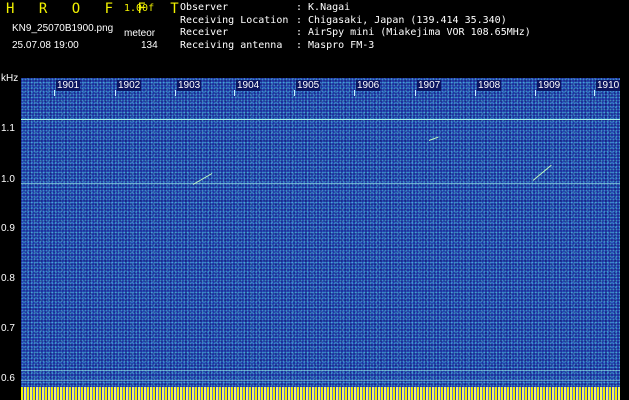 Image resolution: width=629 pixels, height=400 pixels. What do you see at coordinates (429, 85) in the screenshot?
I see `x-tick-label: 1907` at bounding box center [429, 85].